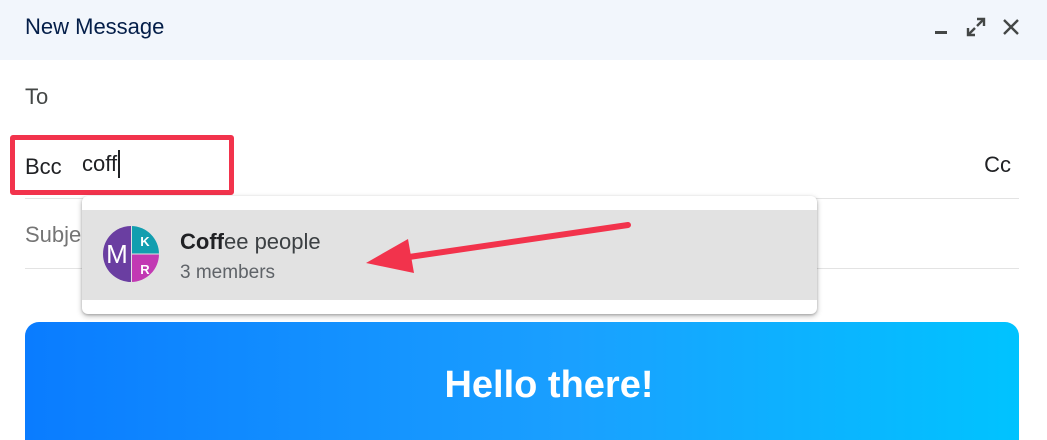 This screenshot has height=440, width=1047. I want to click on bcc-input: coff, so click(101, 164).